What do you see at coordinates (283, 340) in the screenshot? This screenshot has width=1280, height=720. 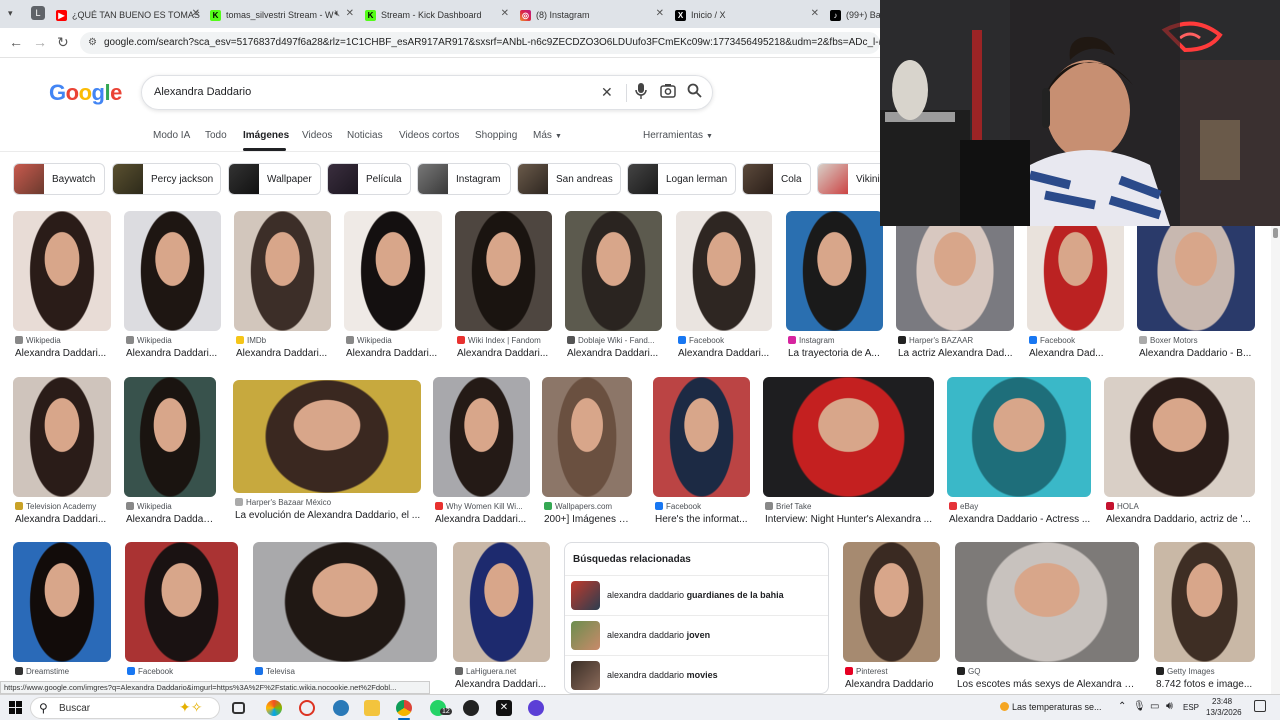 I see `result-source: IMDb` at bounding box center [283, 340].